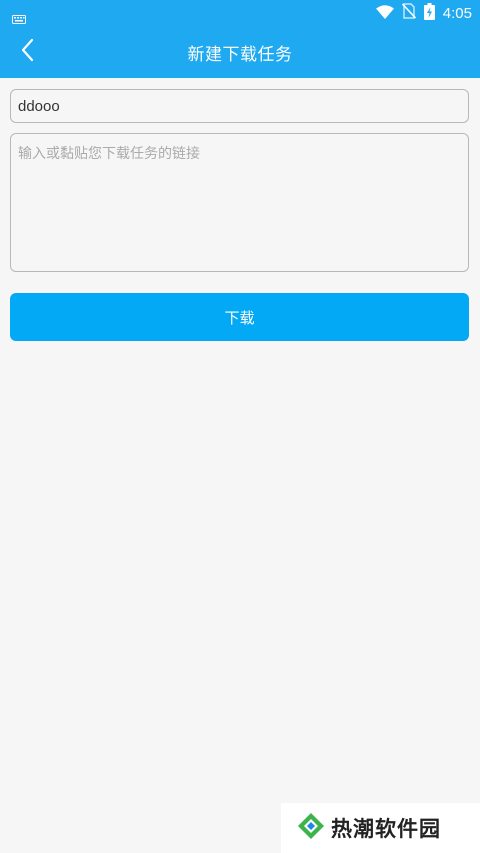 The height and width of the screenshot is (853, 480). Describe the element at coordinates (457, 13) in the screenshot. I see `status-time: 4:05` at that location.